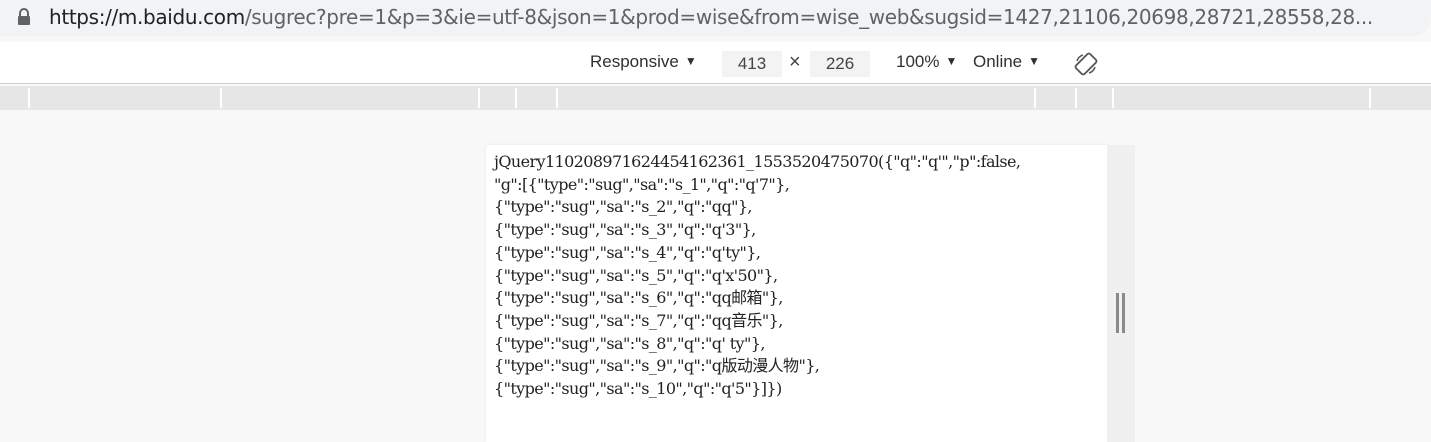 This screenshot has height=442, width=1431. Describe the element at coordinates (625, 230) in the screenshot. I see `response-line: {"type":"sug","sa":"s_3","q":"q'3"},` at that location.